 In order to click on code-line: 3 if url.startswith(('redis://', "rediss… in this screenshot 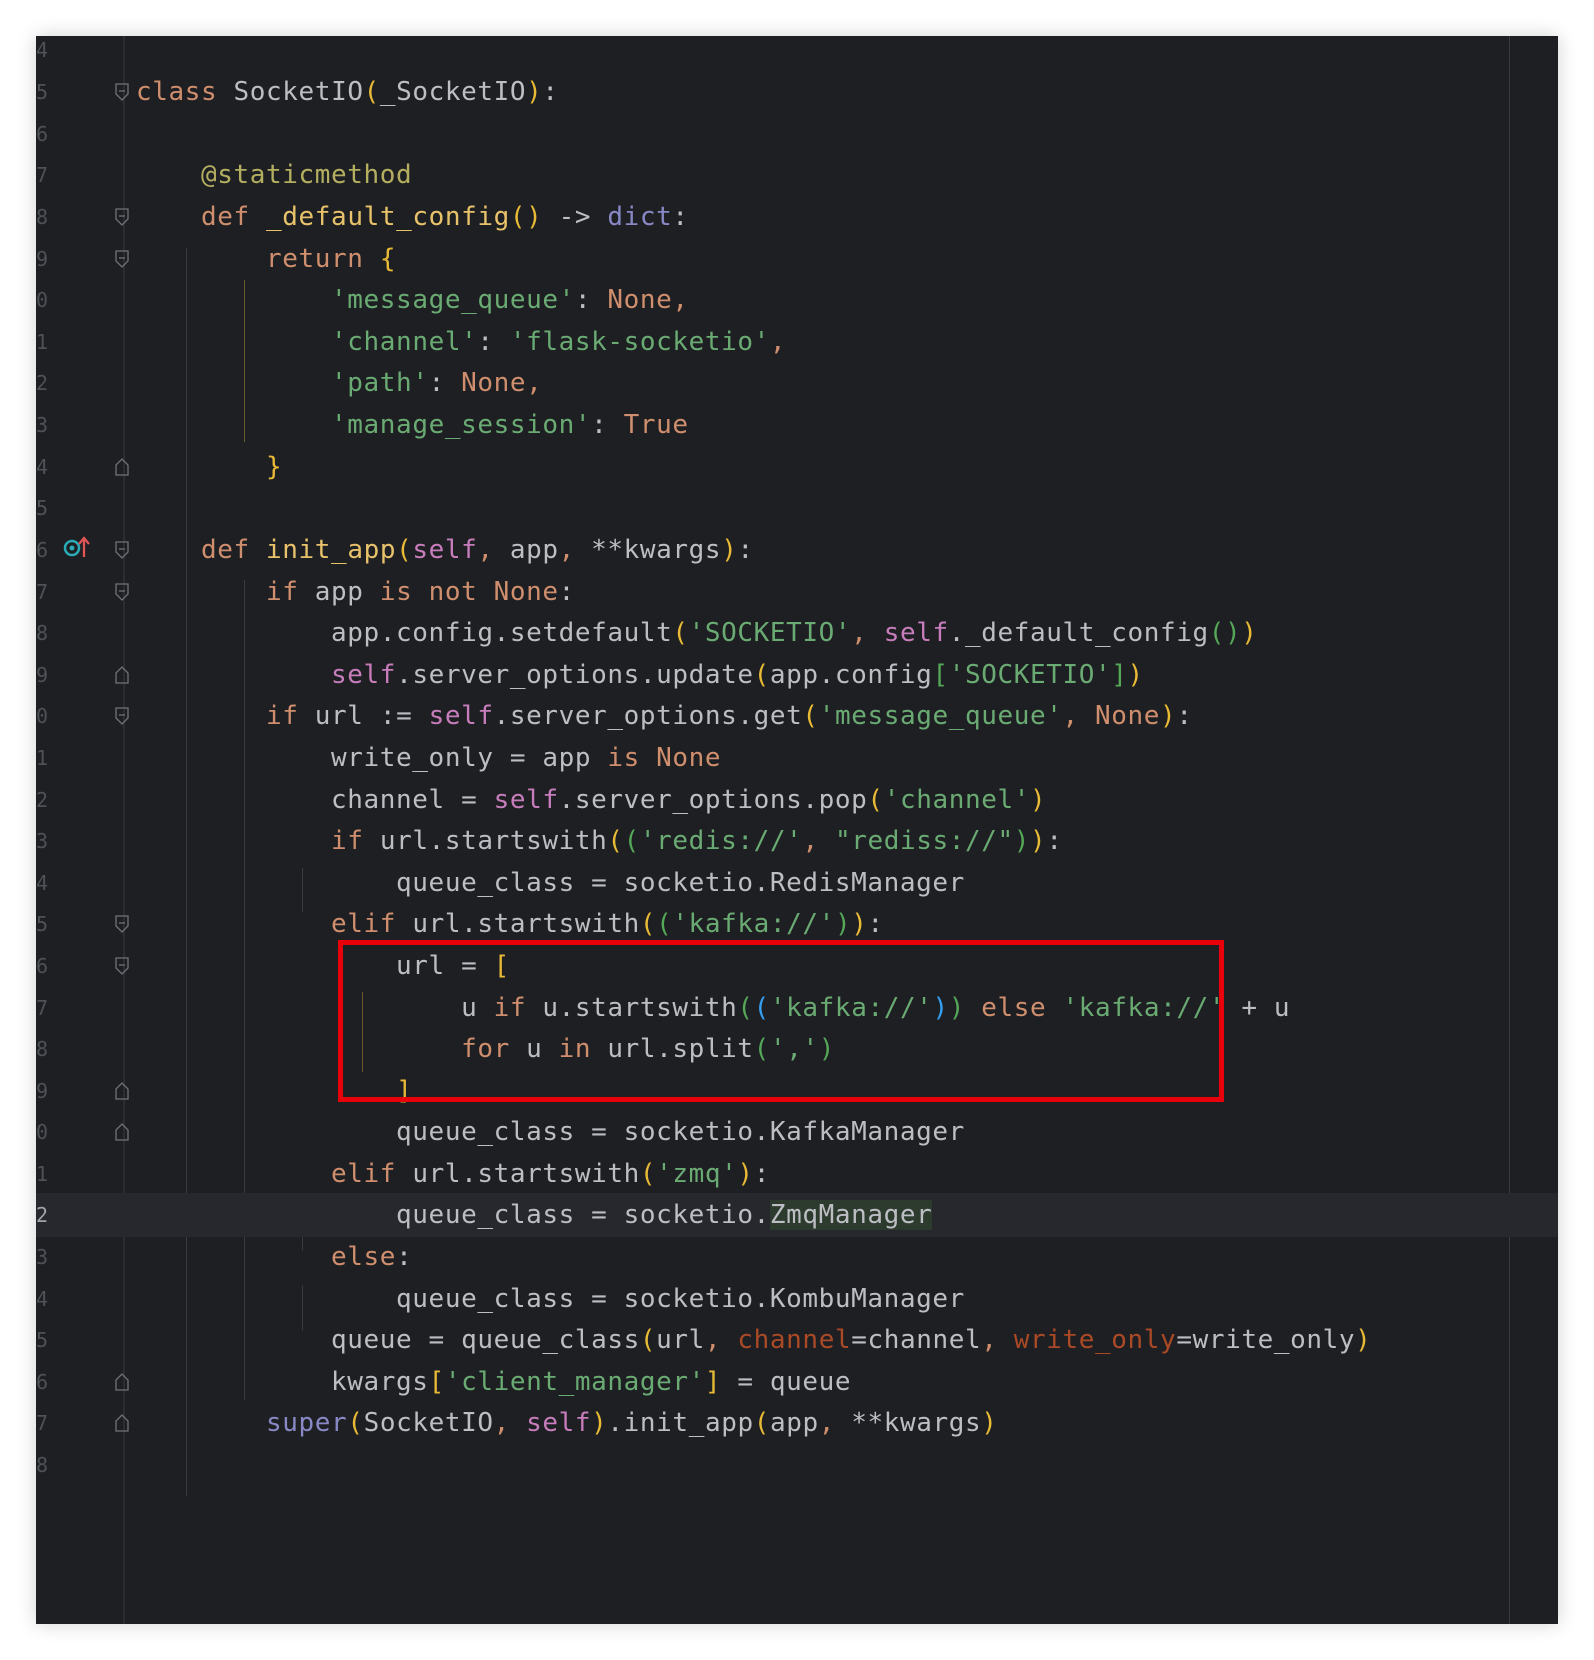, I will do `click(797, 841)`.